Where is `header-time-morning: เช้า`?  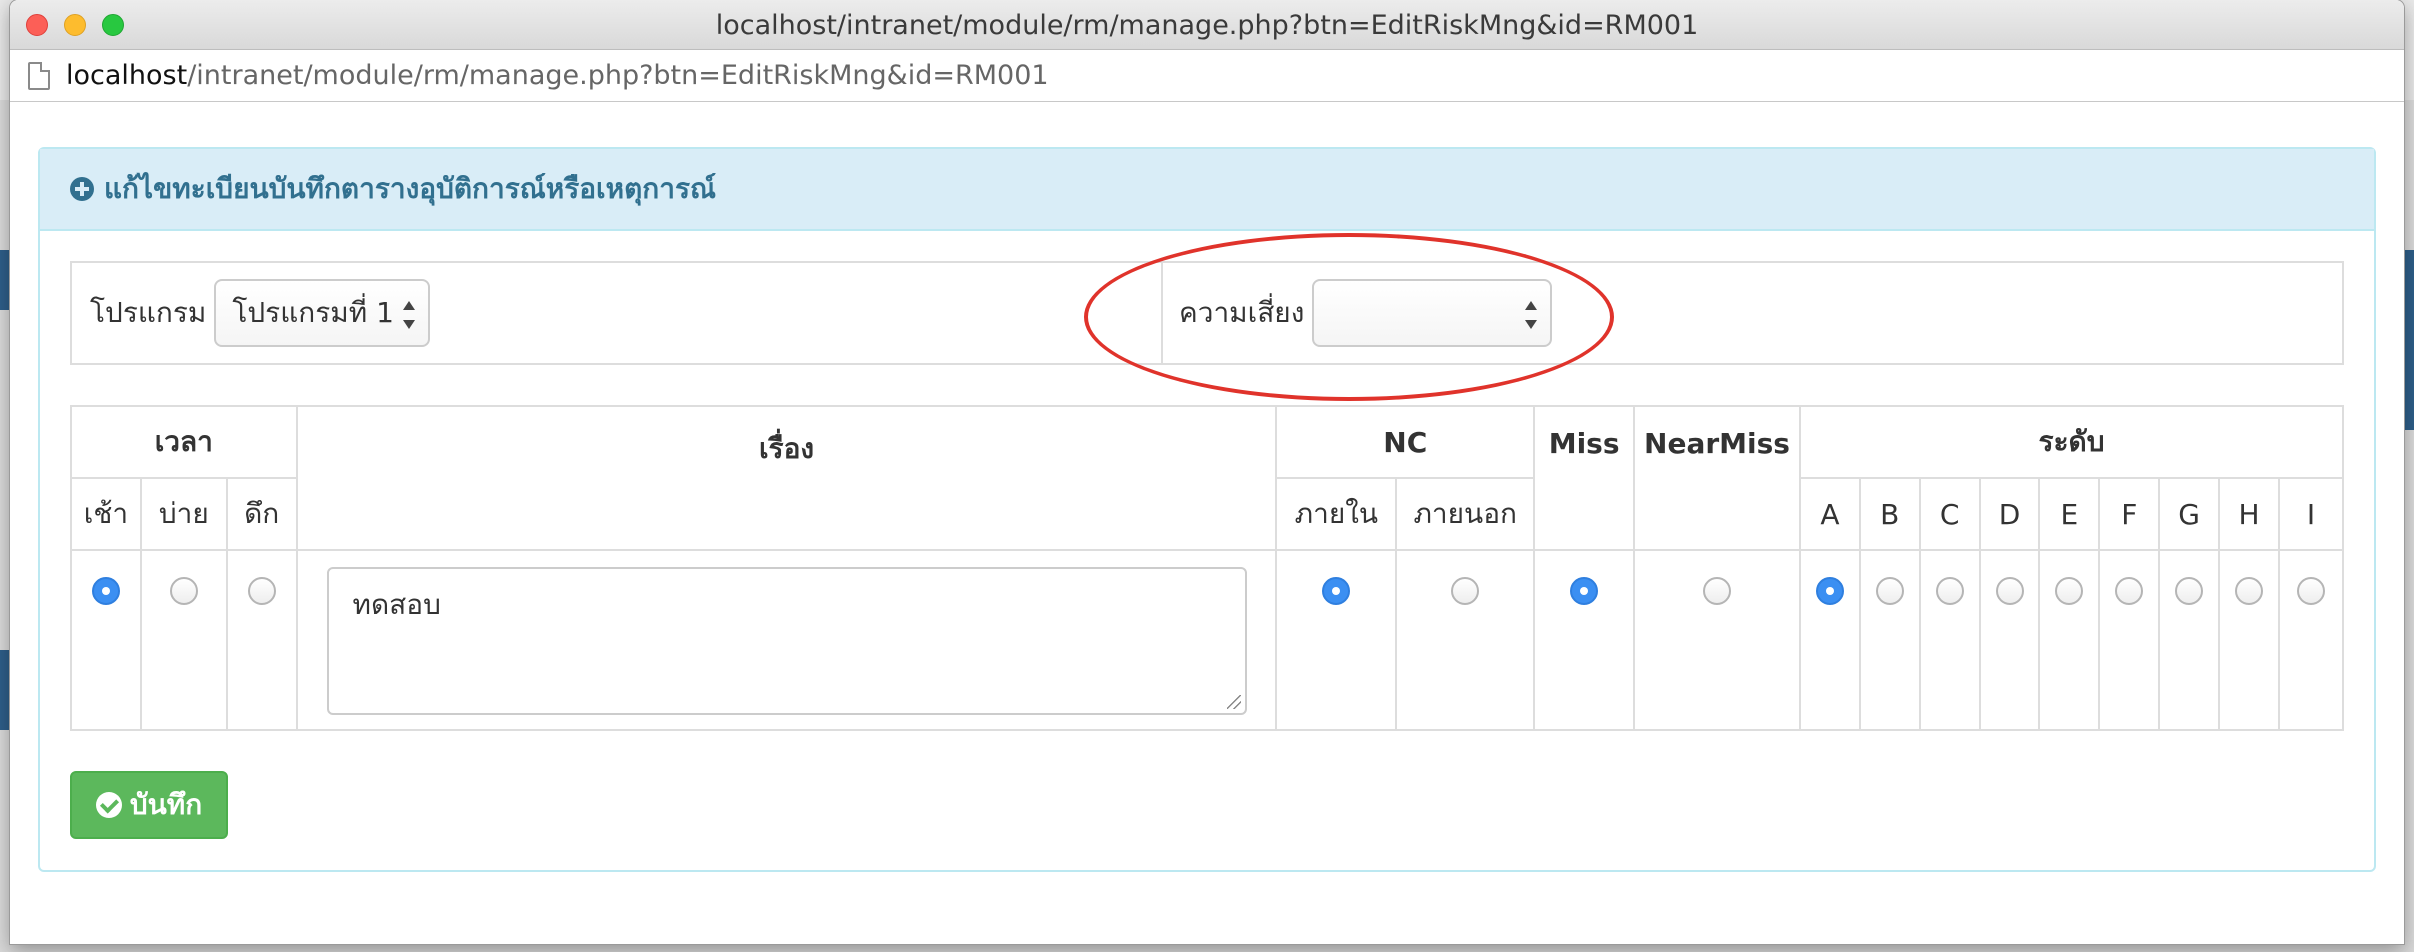 header-time-morning: เช้า is located at coordinates (106, 514).